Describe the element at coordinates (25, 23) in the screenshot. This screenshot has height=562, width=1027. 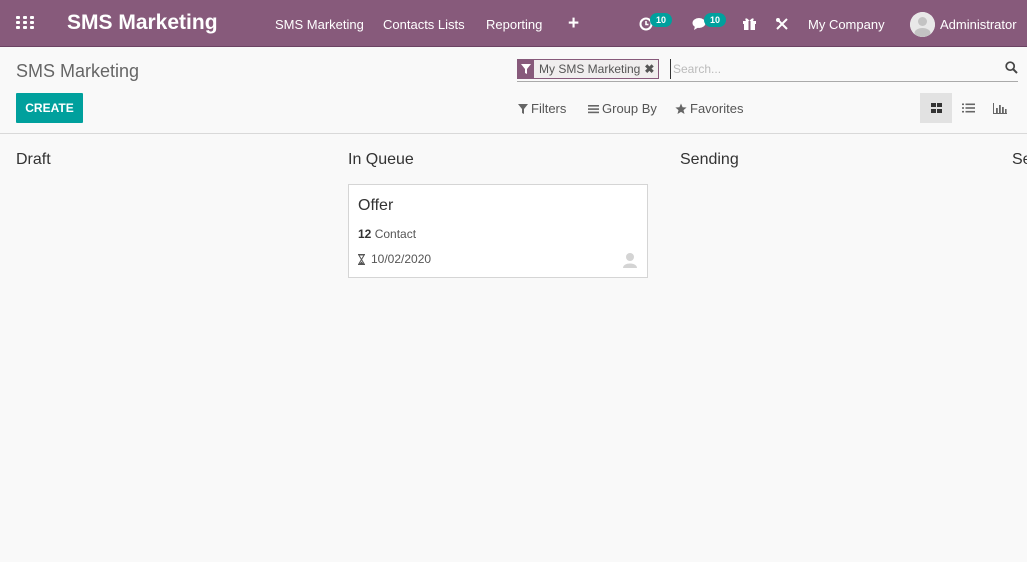
I see `apps-grid-icon` at that location.